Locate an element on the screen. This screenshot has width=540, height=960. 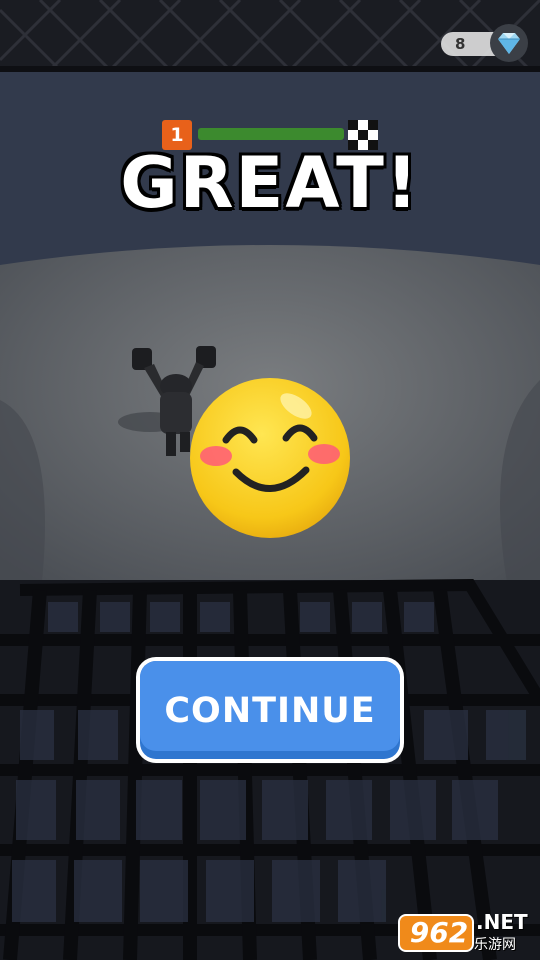
level-progress-fill is located at coordinates (271, 134).